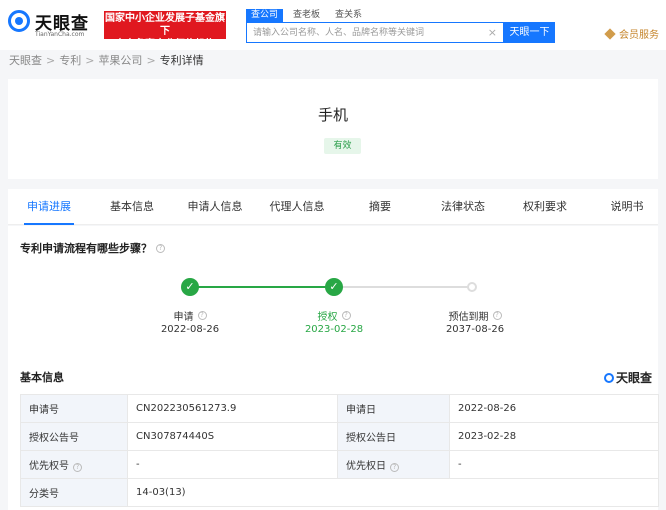 The height and width of the screenshot is (510, 666). Describe the element at coordinates (342, 146) in the screenshot. I see `status-badge: 有效` at that location.